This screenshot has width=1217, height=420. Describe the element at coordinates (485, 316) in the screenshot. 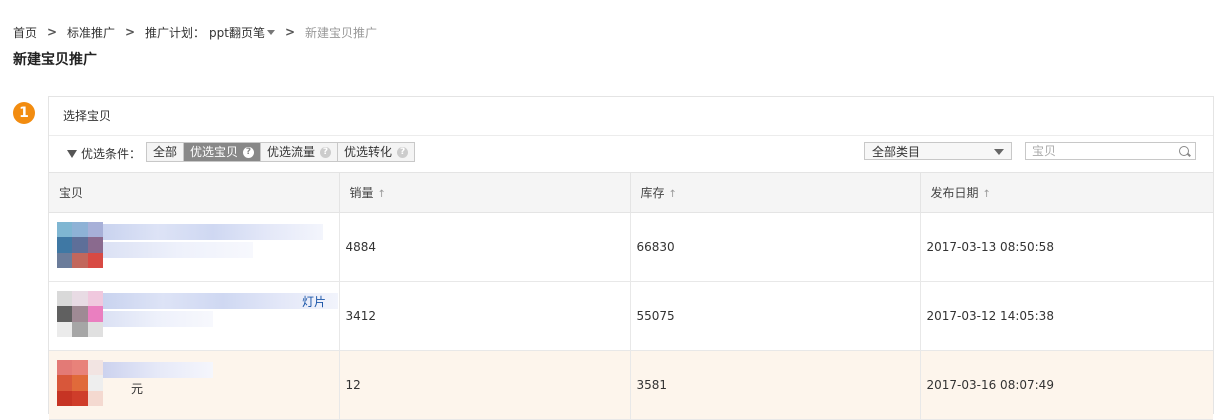

I see `sales-cell: 3412` at that location.